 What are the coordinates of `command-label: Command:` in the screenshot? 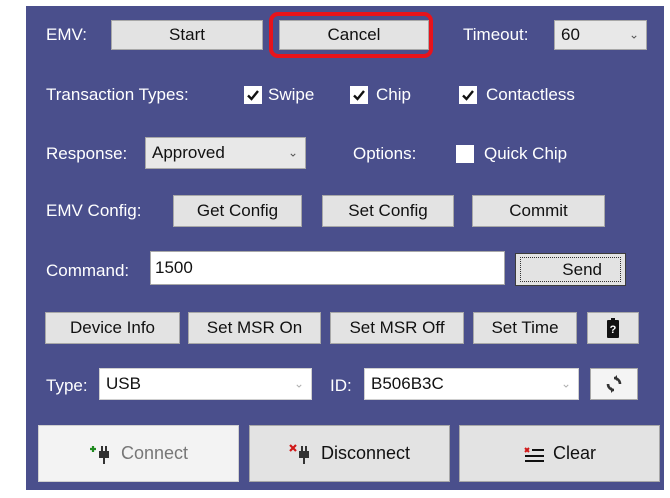 It's located at (88, 270).